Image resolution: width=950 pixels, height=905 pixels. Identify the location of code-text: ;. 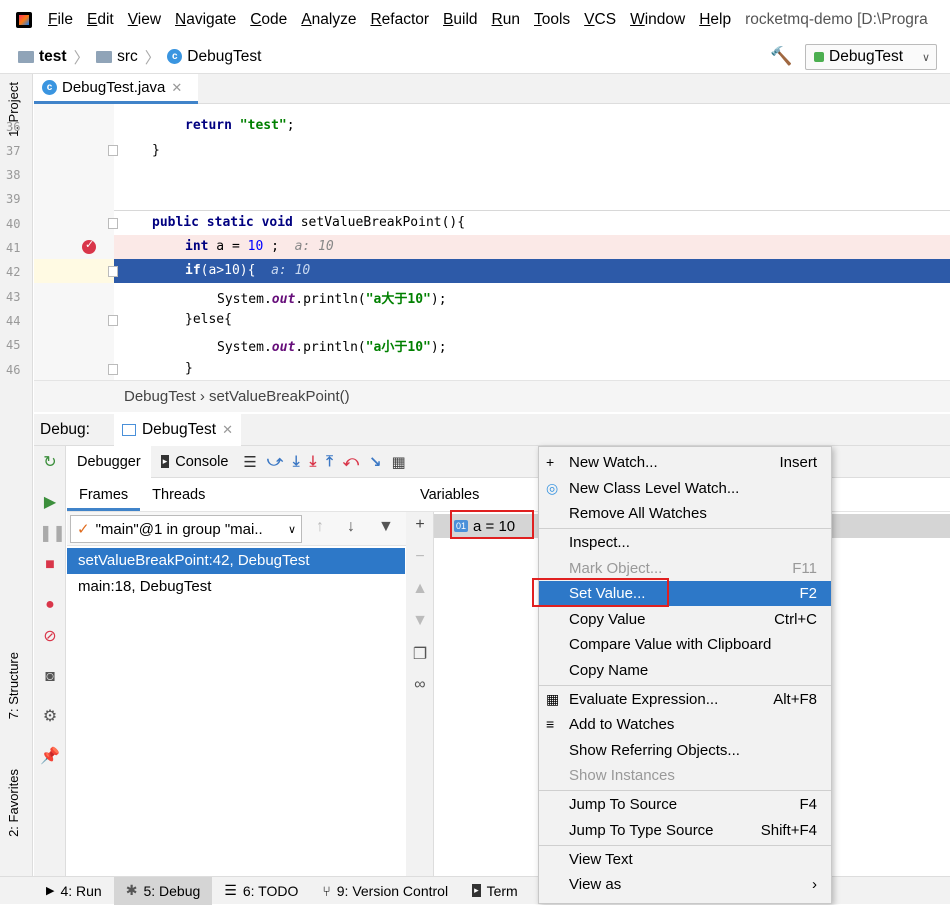
(271, 246).